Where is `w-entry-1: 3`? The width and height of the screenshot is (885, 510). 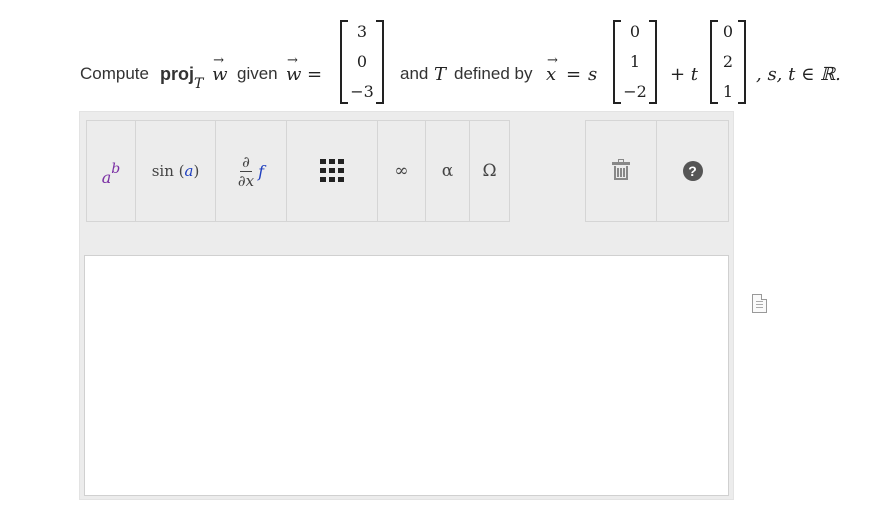
w-entry-1: 3 is located at coordinates (362, 31).